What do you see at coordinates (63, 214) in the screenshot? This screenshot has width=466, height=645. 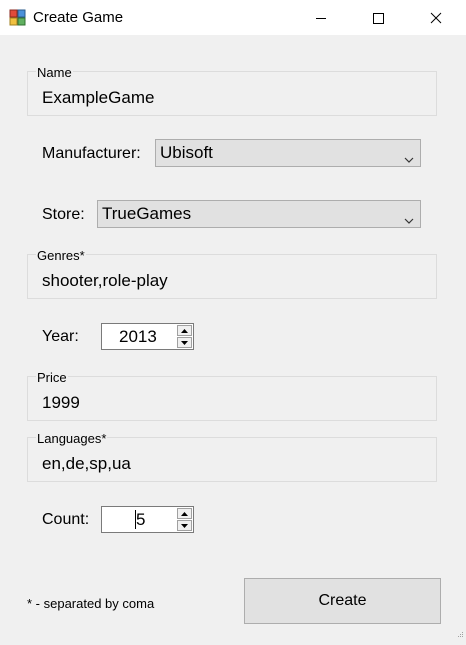 I see `store-label: Store:` at bounding box center [63, 214].